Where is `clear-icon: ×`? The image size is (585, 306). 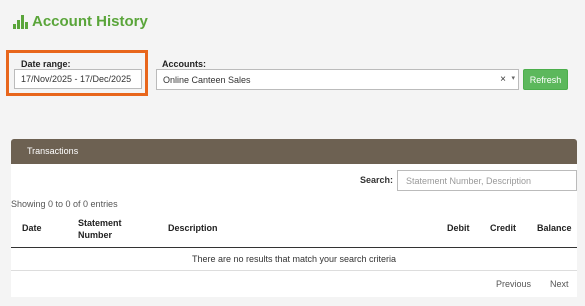
clear-icon: × is located at coordinates (503, 79).